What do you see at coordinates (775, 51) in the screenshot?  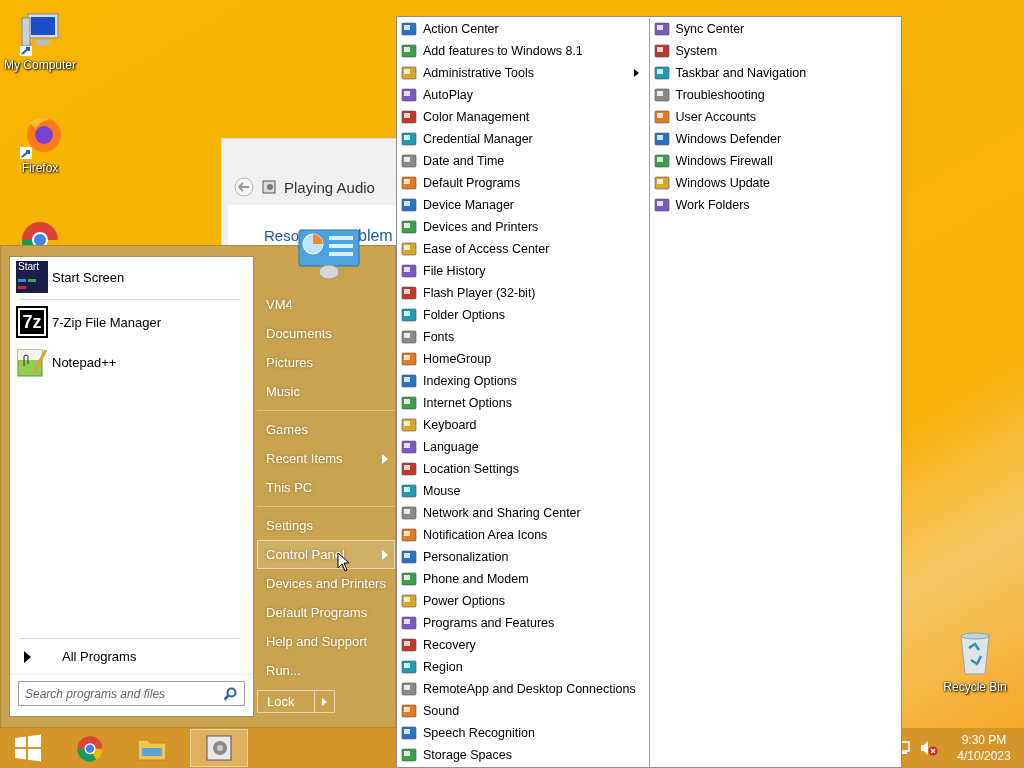 I see `menu-item: System` at bounding box center [775, 51].